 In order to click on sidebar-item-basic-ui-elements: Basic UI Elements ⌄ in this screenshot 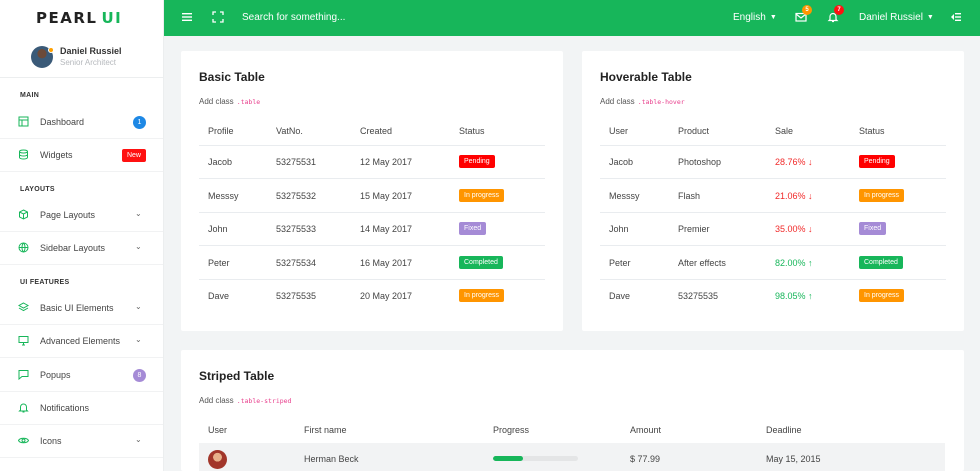, I will do `click(81, 308)`.